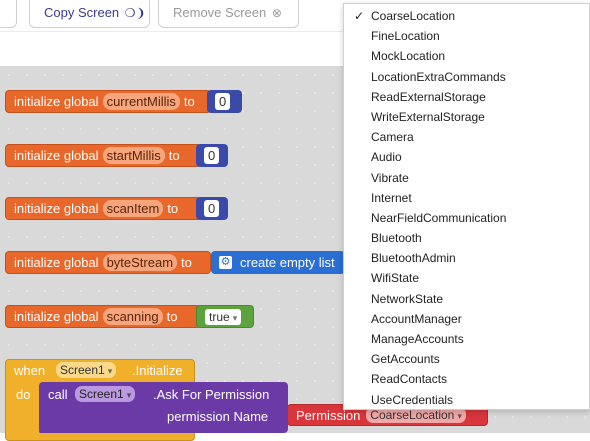 Image resolution: width=590 pixels, height=441 pixels. Describe the element at coordinates (225, 262) in the screenshot. I see `gear-icon: ⚙` at that location.